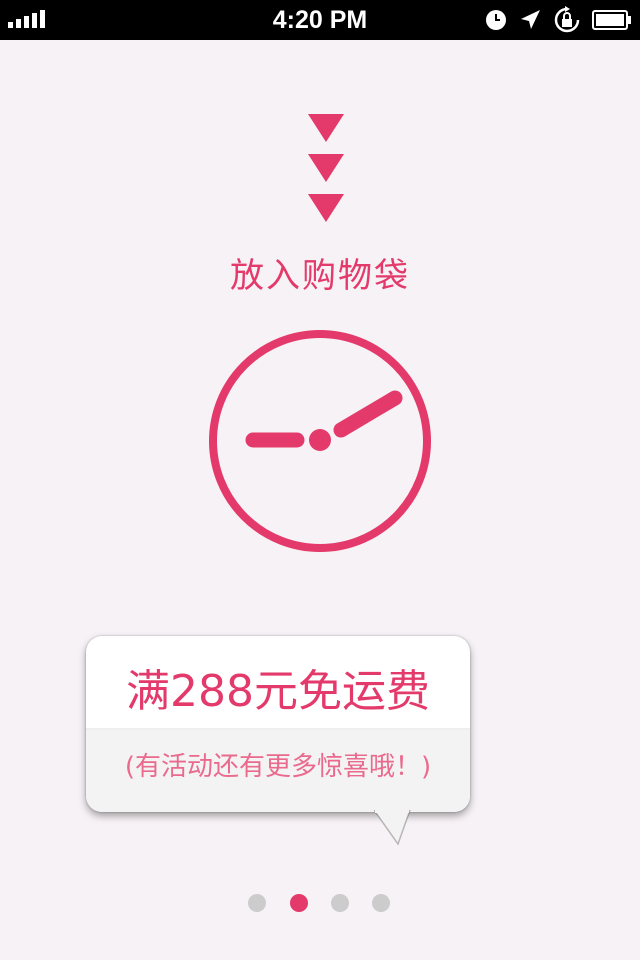  Describe the element at coordinates (278, 691) in the screenshot. I see `promo-headline: 满288元免运费` at that location.